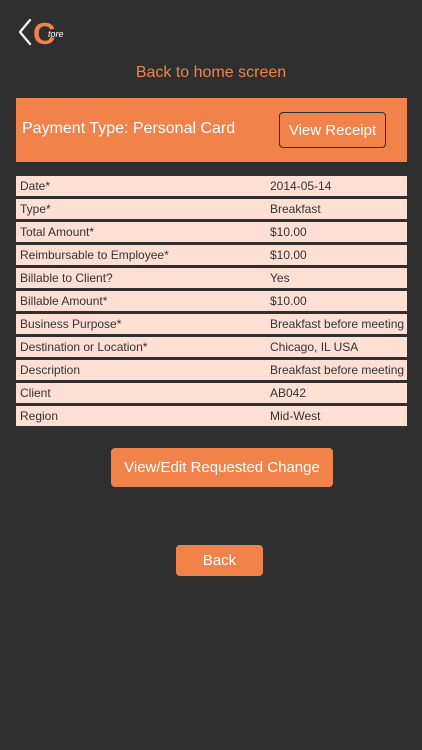 Image resolution: width=422 pixels, height=750 pixels. What do you see at coordinates (211, 255) in the screenshot?
I see `detail-row-reimbursable: Reimbursable to Employee* $10.00` at bounding box center [211, 255].